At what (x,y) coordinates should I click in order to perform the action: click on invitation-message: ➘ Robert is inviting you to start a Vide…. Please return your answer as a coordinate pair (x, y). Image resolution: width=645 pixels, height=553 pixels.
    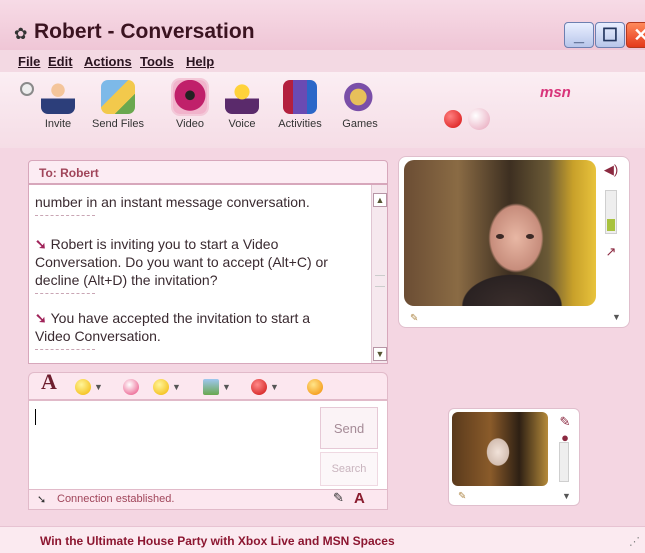
    Looking at the image, I should click on (156, 244).